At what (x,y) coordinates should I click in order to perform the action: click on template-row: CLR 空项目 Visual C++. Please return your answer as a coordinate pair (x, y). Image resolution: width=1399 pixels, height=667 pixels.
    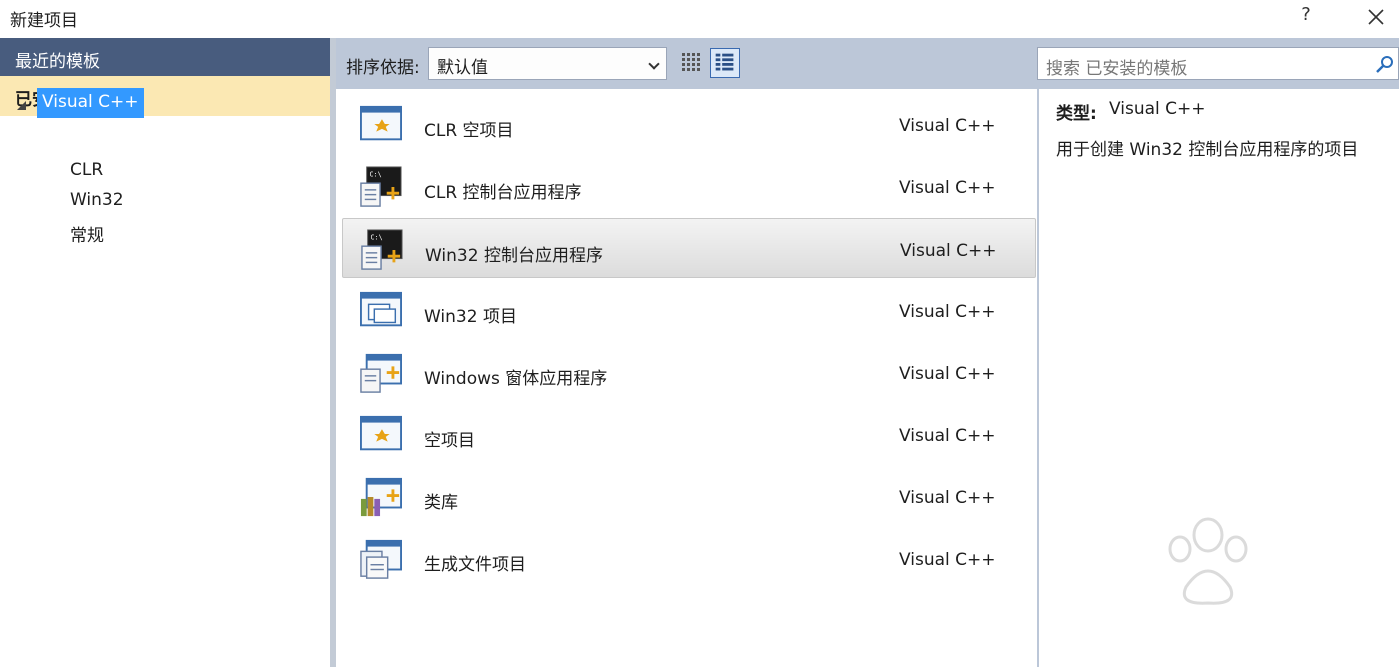
    Looking at the image, I should click on (689, 124).